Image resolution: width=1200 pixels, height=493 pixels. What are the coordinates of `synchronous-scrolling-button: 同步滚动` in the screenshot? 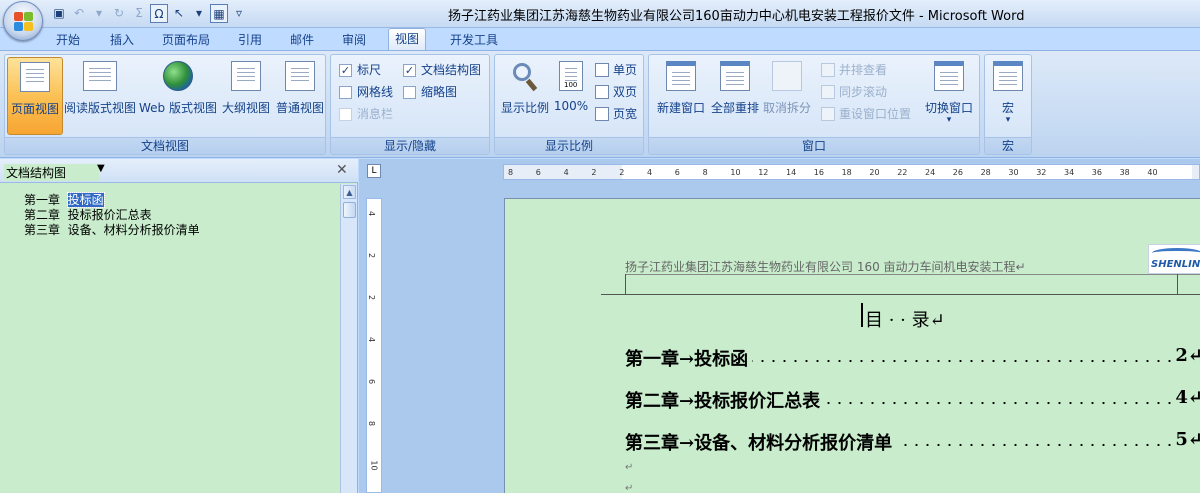 It's located at (854, 92).